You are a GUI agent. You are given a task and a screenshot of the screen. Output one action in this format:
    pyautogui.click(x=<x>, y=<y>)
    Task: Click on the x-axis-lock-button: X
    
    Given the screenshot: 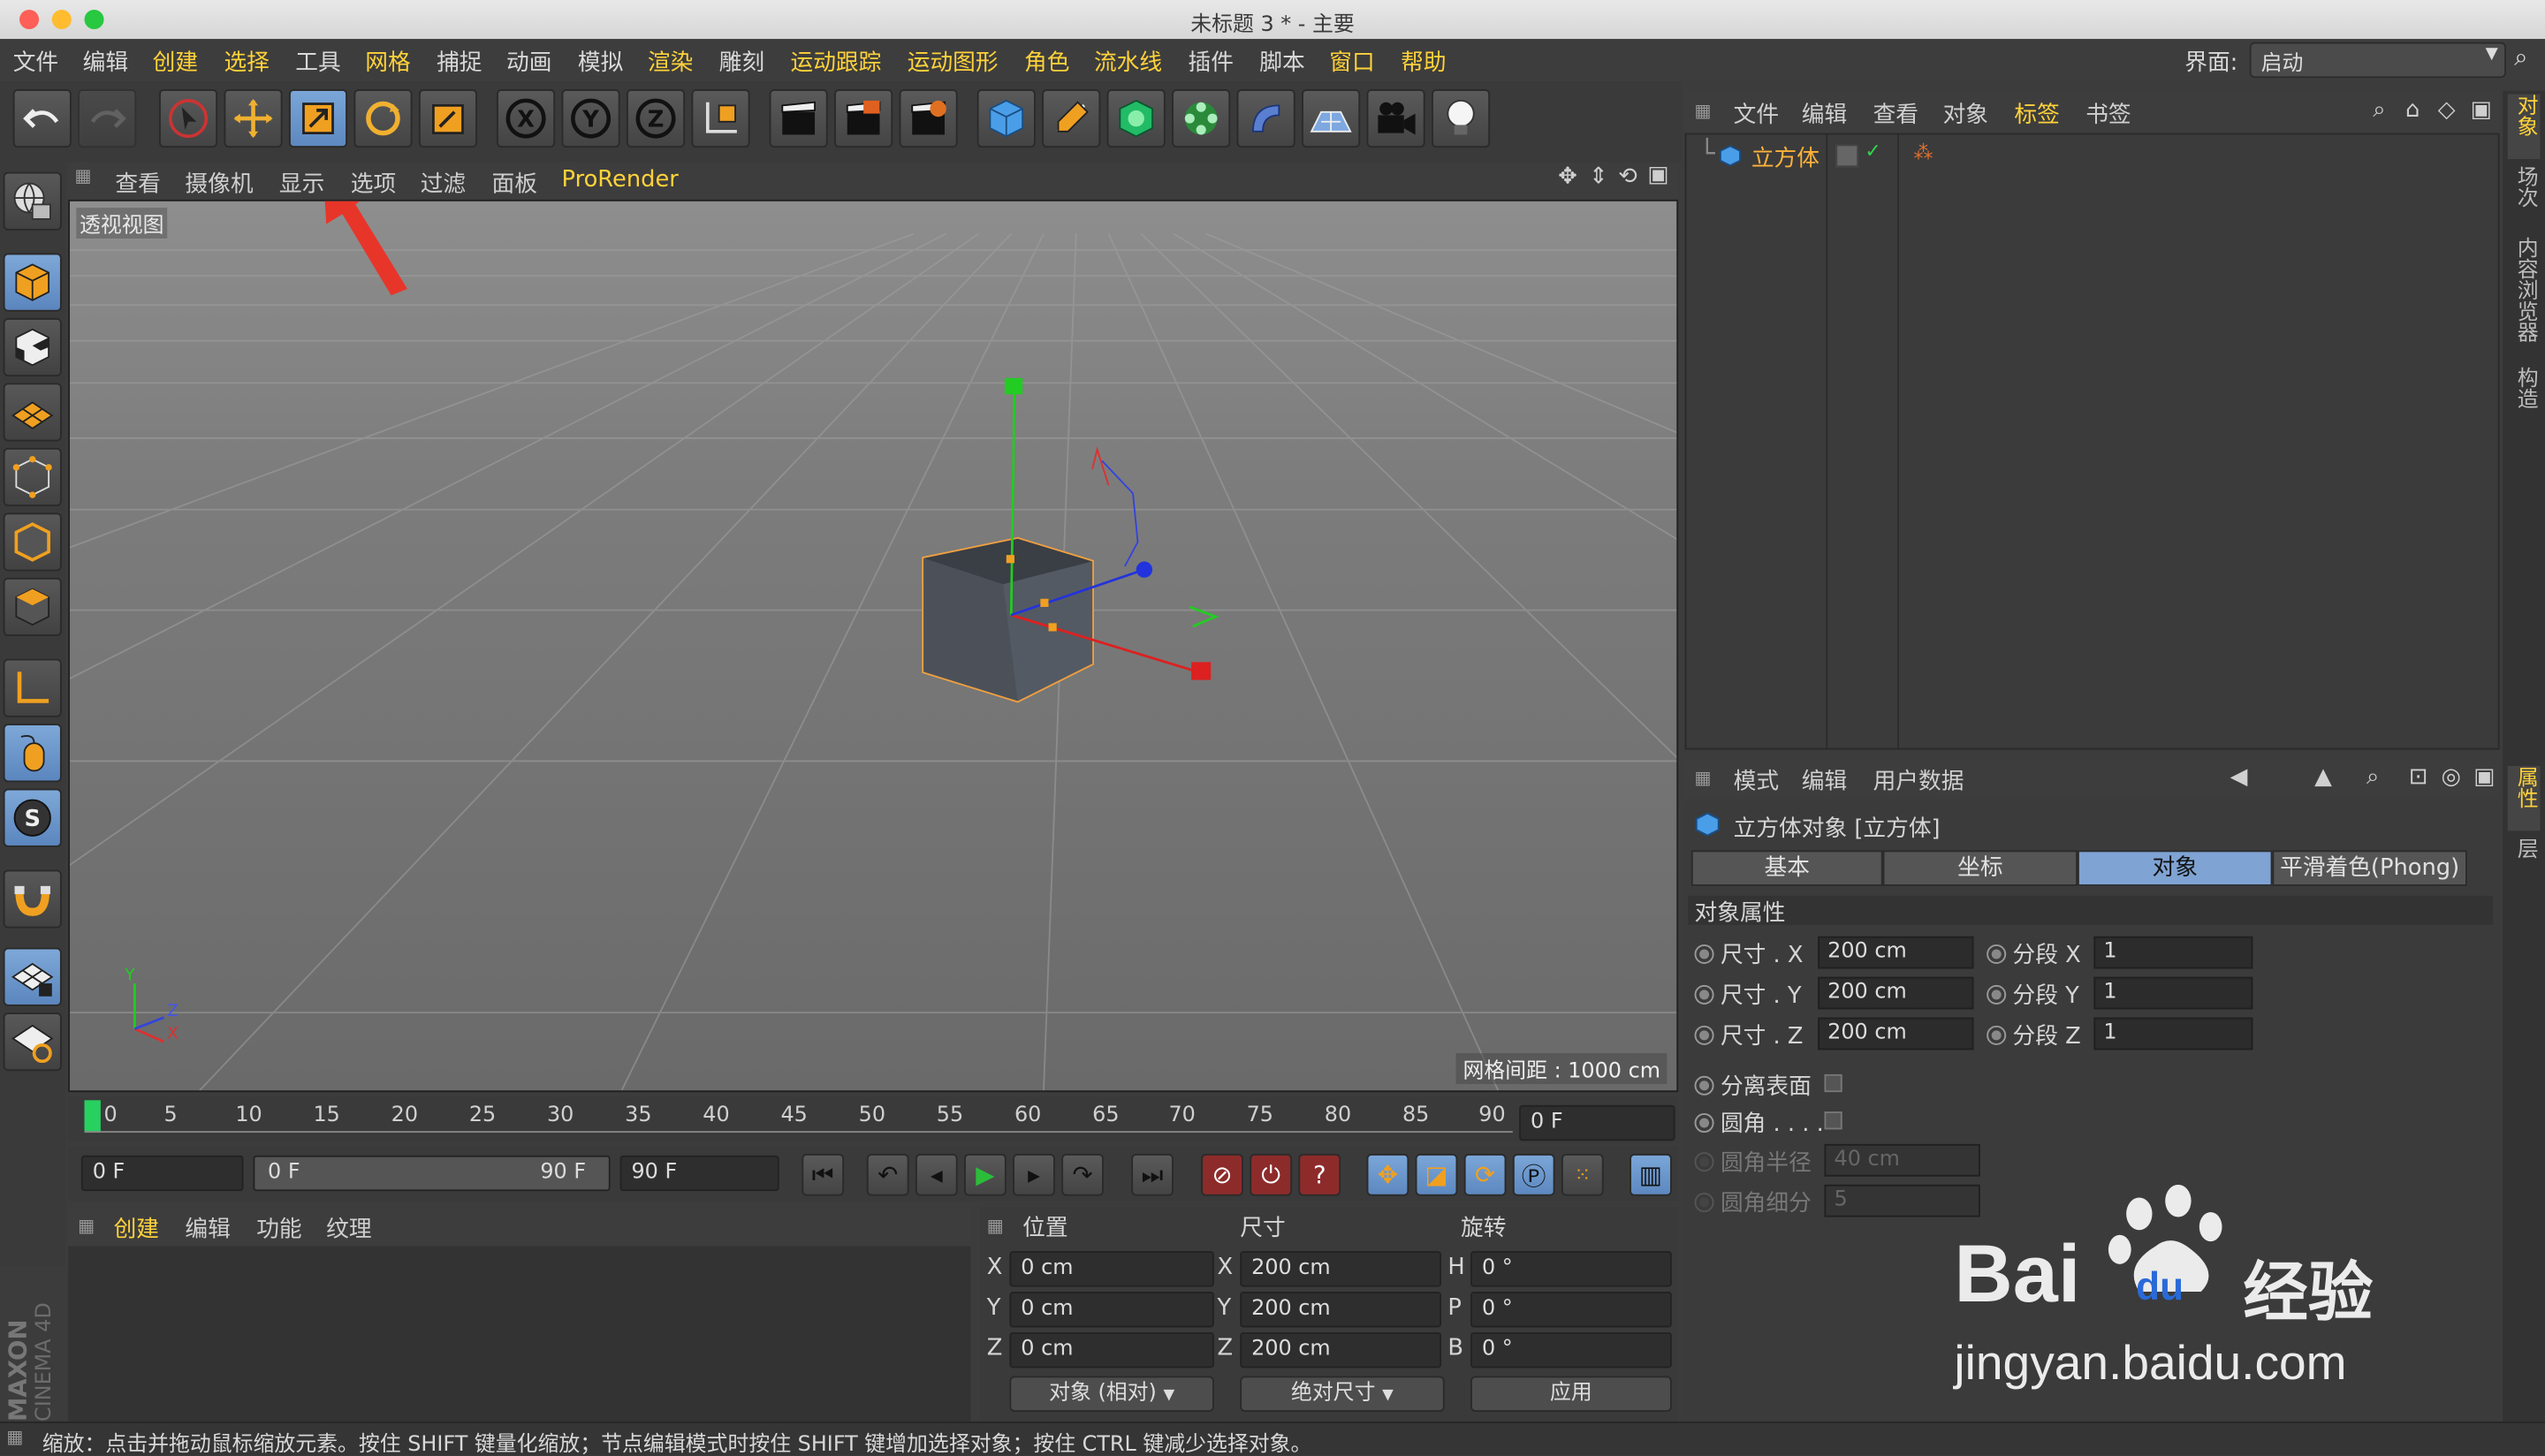 What is the action you would take?
    pyautogui.click(x=526, y=119)
    